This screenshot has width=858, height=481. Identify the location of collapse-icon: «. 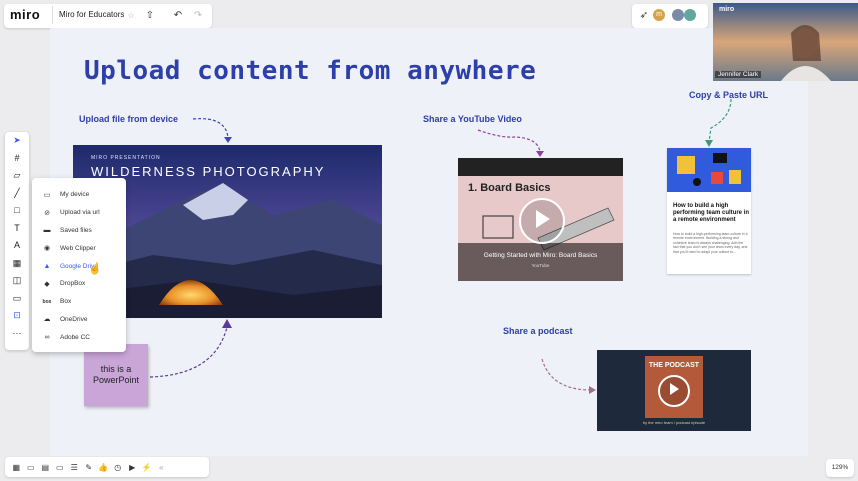
(161, 467).